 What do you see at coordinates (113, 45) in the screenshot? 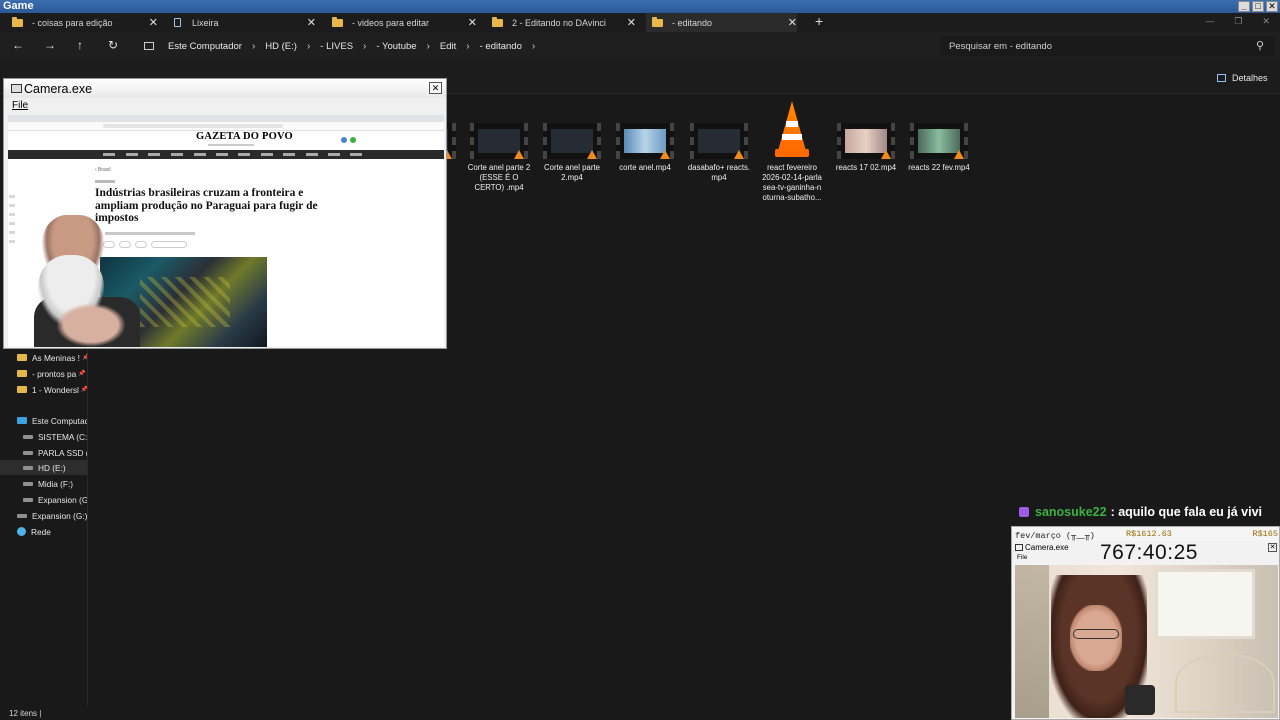
I see `refresh-icon: ↻` at bounding box center [113, 45].